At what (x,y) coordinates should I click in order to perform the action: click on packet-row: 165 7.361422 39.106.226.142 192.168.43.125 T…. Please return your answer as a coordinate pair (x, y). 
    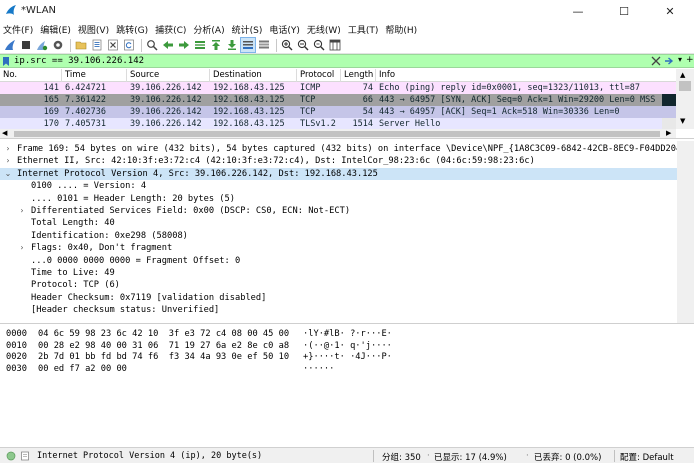
    Looking at the image, I should click on (338, 100).